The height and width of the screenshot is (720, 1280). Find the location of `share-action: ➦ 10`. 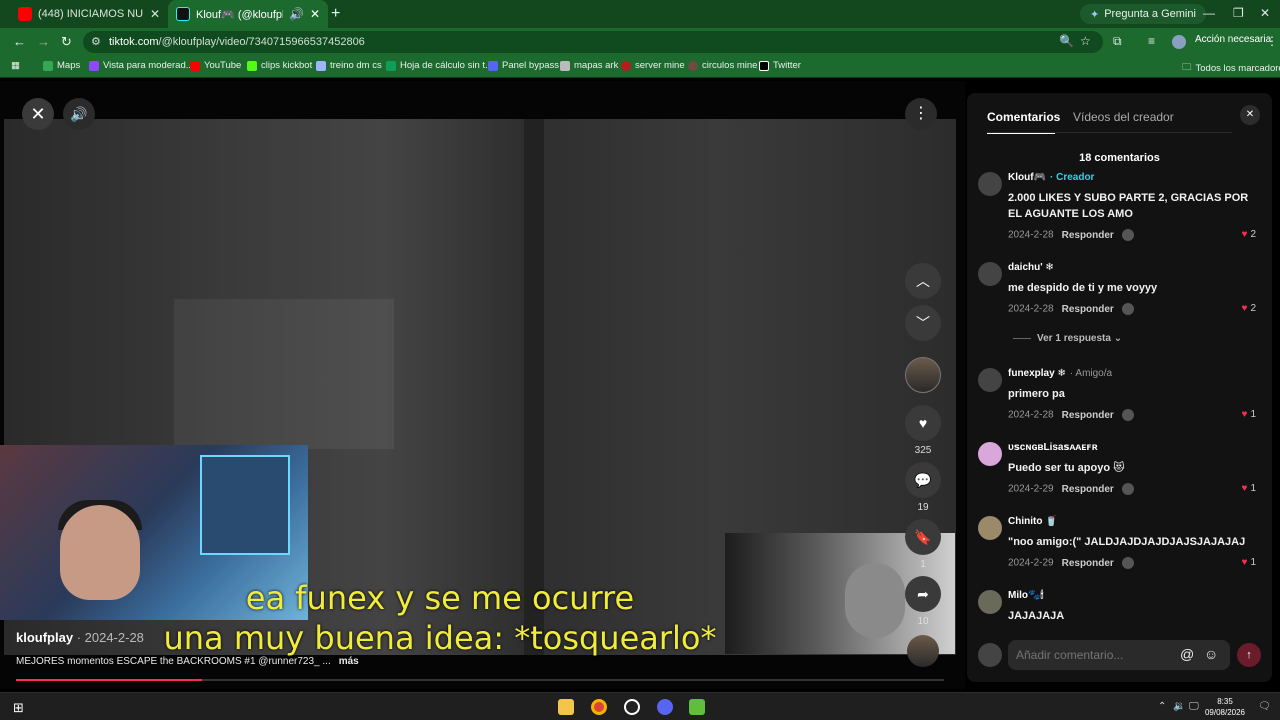

share-action: ➦ 10 is located at coordinates (923, 601).